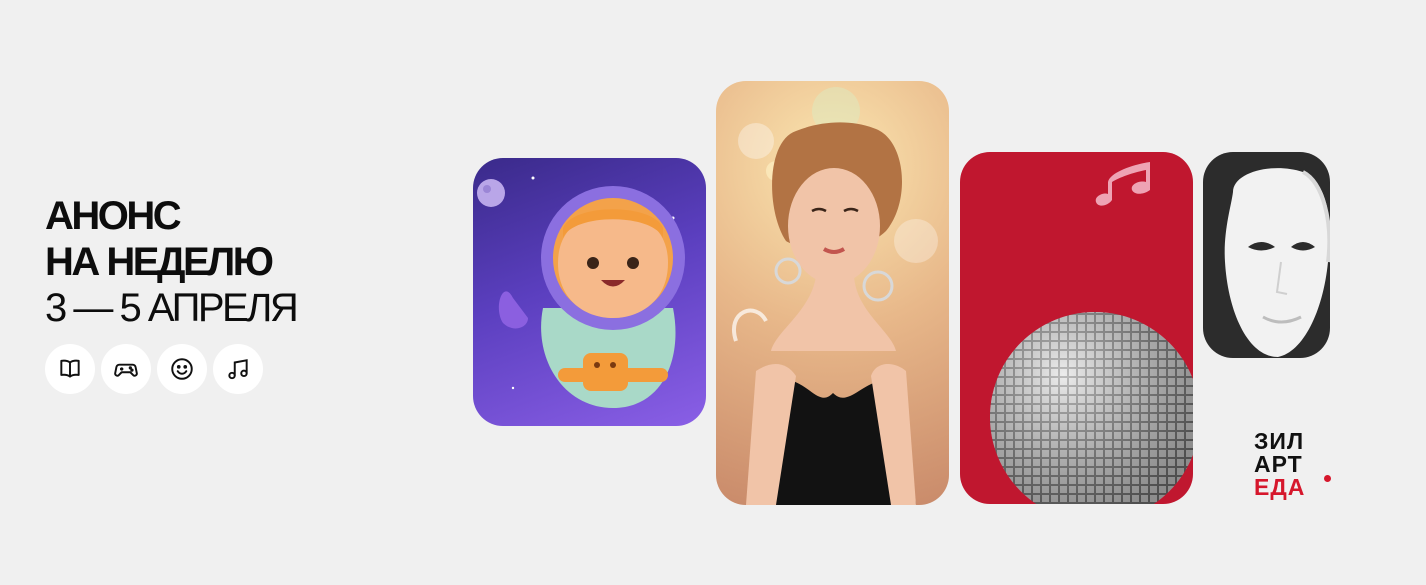  Describe the element at coordinates (154, 369) in the screenshot. I see `category-buttons` at that location.